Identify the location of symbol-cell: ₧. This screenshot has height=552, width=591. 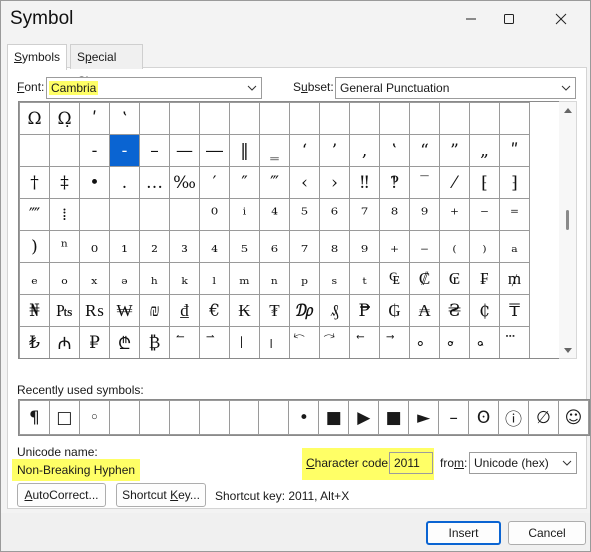
(64, 310).